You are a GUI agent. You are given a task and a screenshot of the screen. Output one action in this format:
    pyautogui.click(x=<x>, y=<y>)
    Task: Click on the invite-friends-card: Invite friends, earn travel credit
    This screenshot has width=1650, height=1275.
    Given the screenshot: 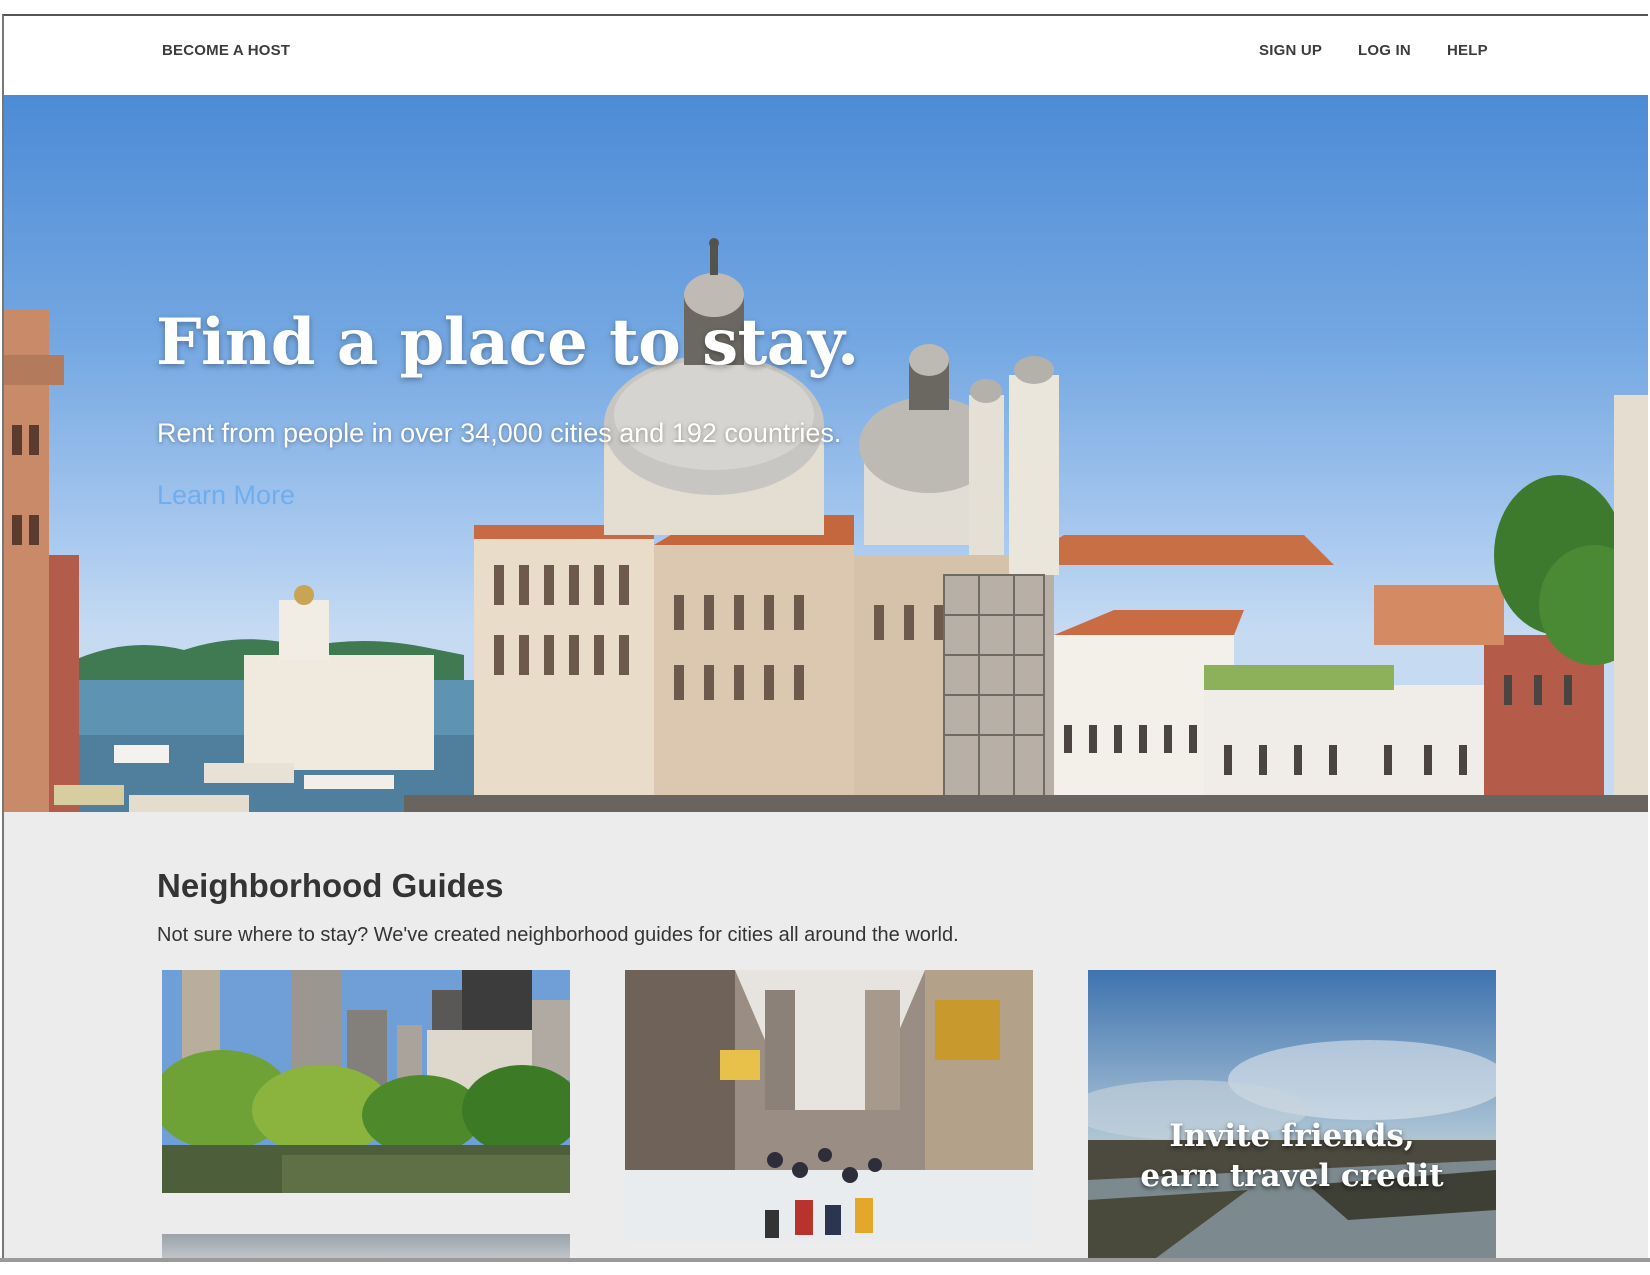 What is the action you would take?
    pyautogui.click(x=1292, y=1116)
    